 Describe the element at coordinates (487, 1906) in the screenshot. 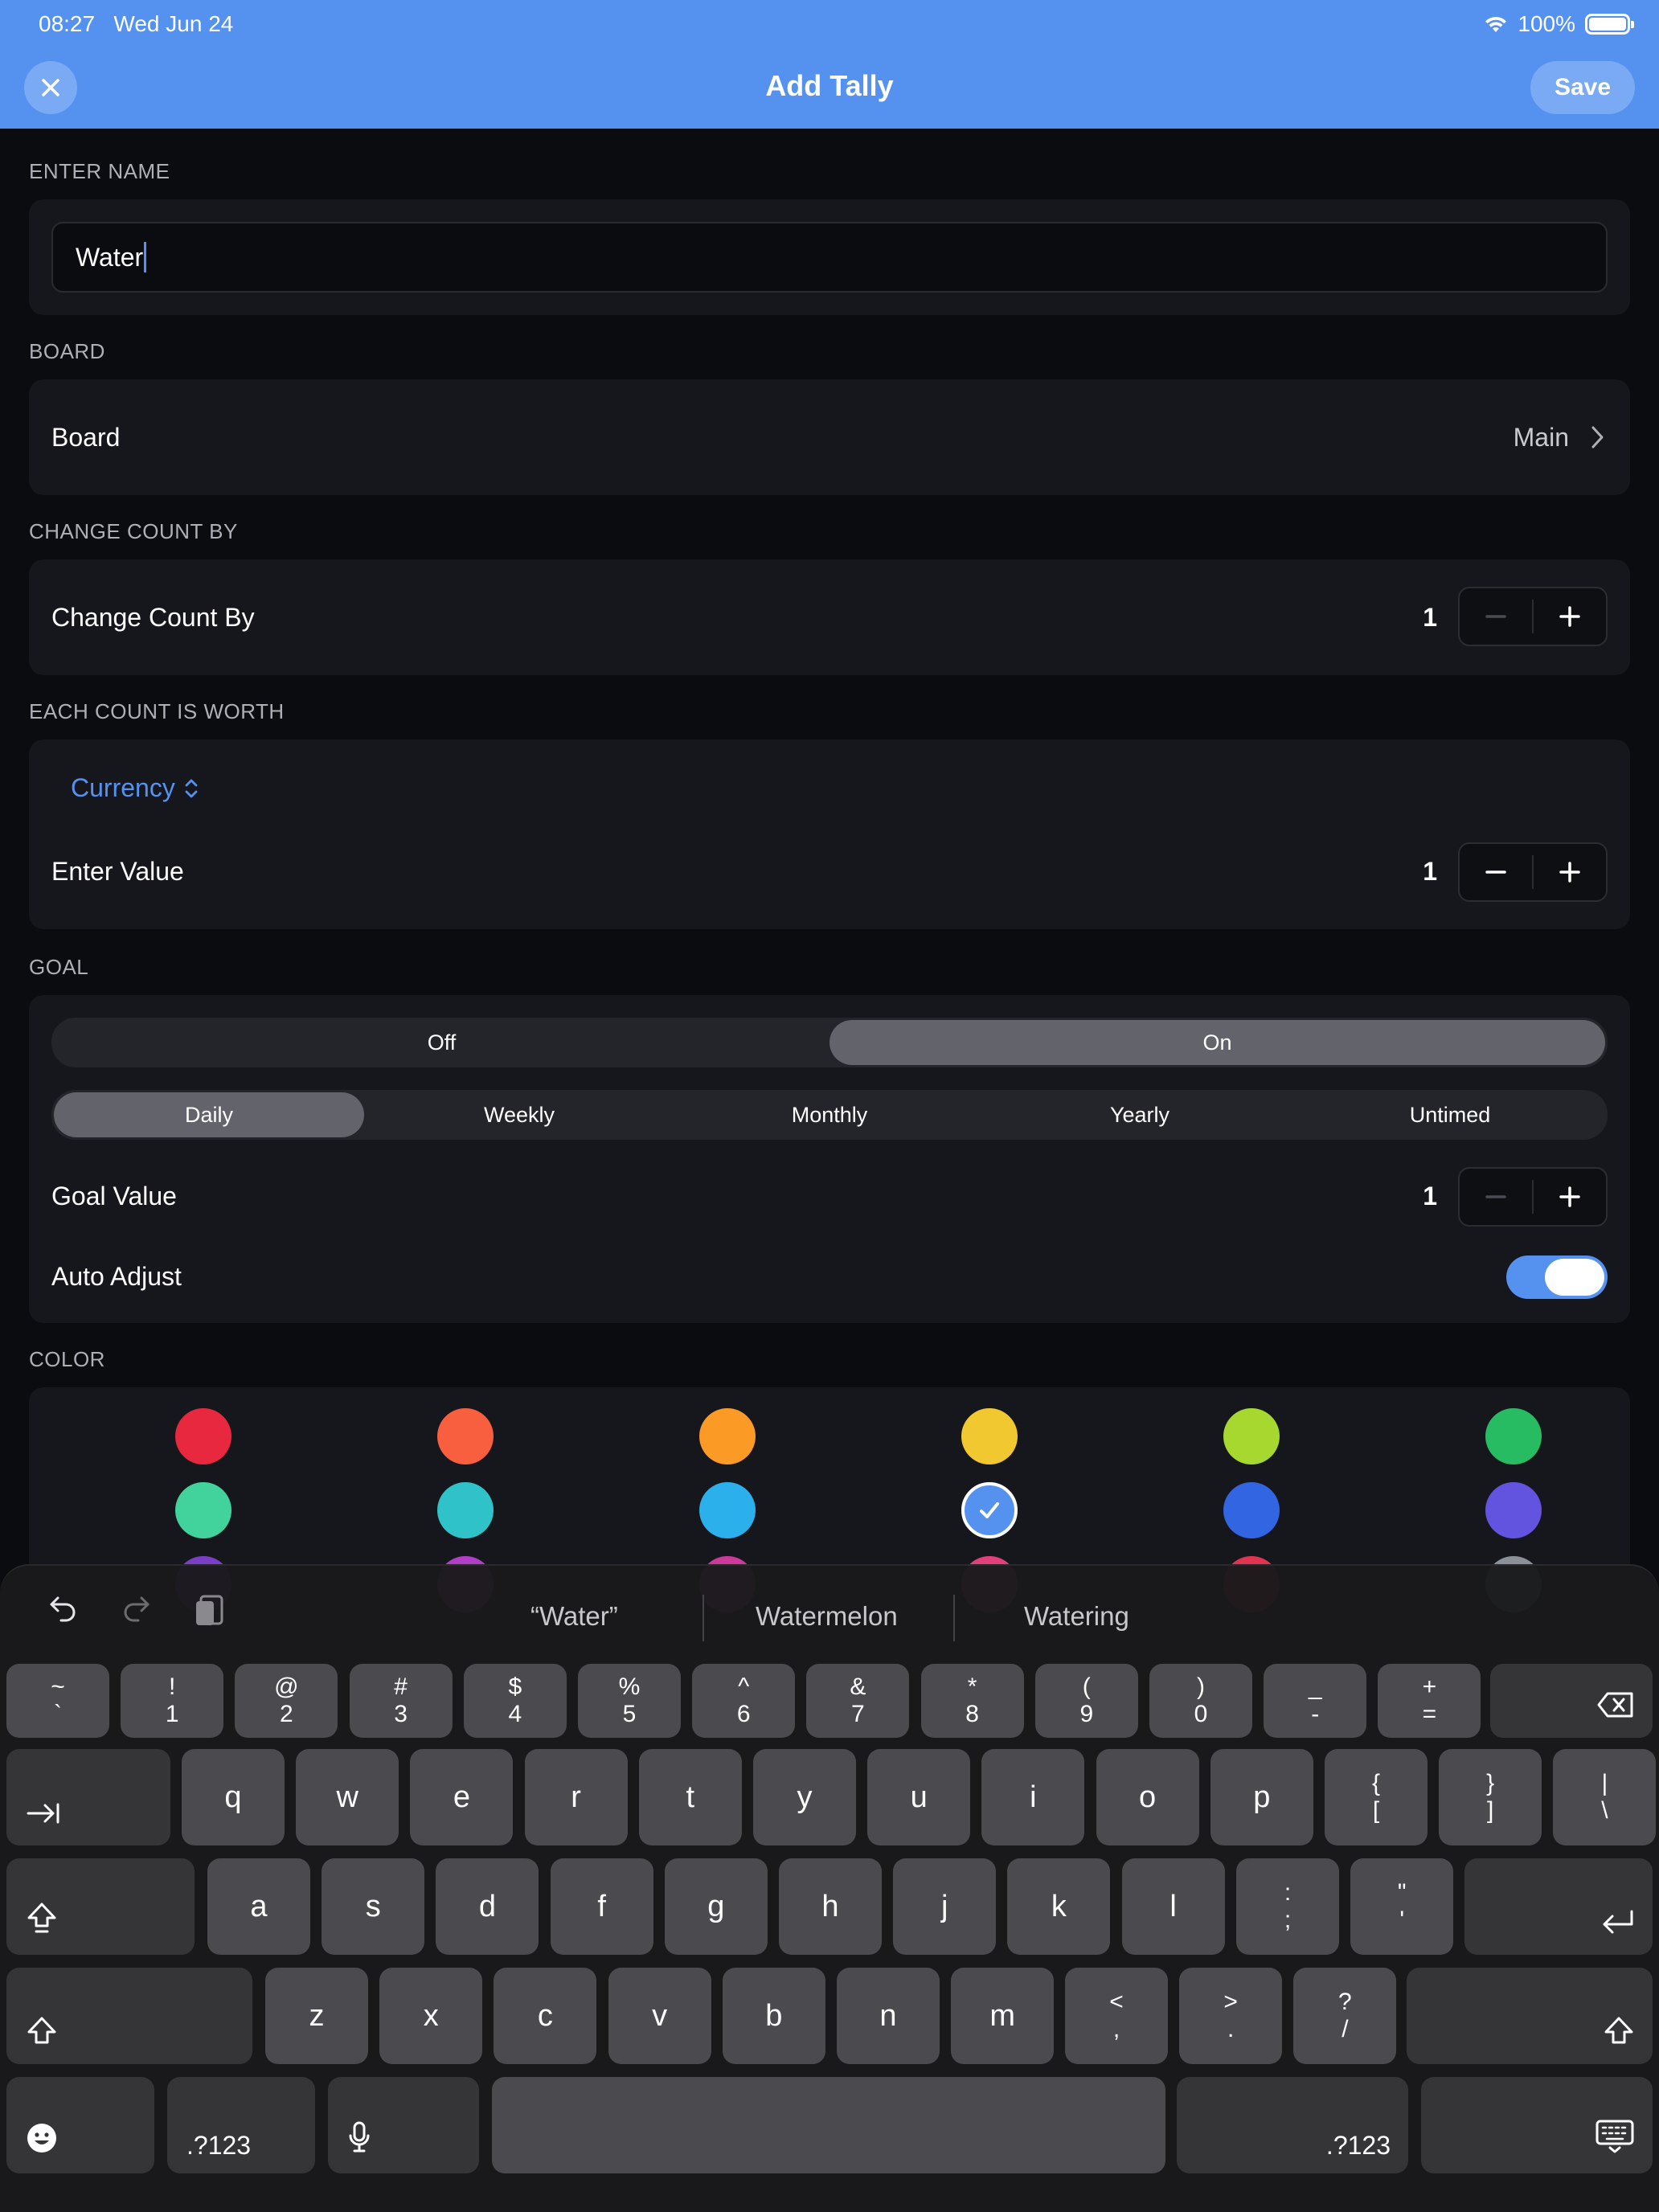

I see `key-d: d` at that location.